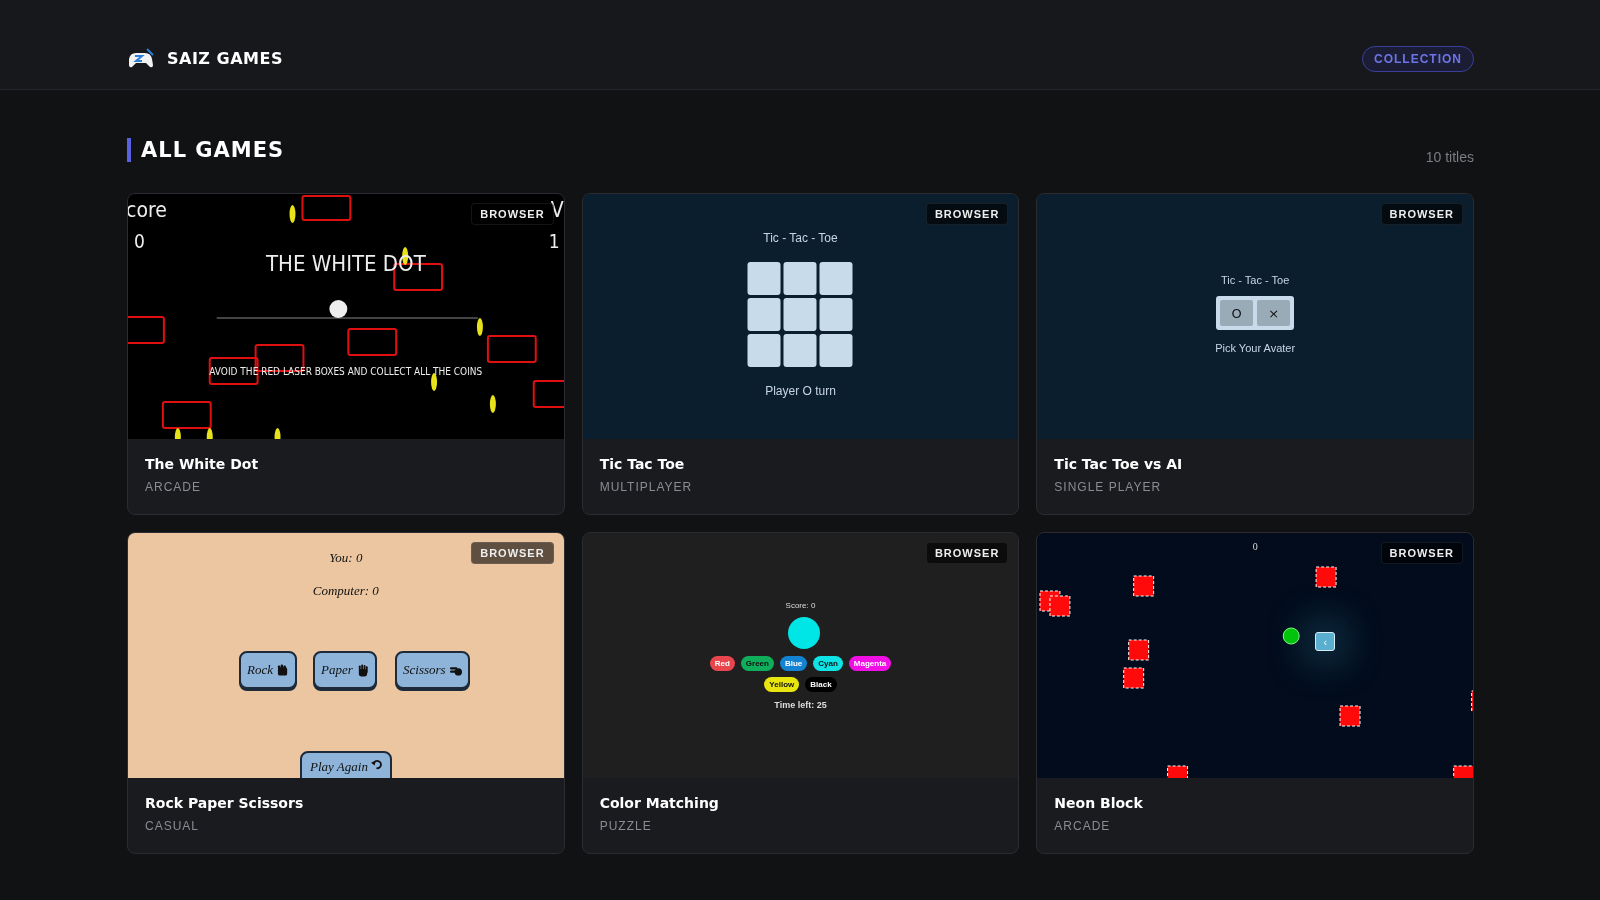 The image size is (1600, 900). What do you see at coordinates (1449, 157) in the screenshot?
I see `title-count: 10 titles` at bounding box center [1449, 157].